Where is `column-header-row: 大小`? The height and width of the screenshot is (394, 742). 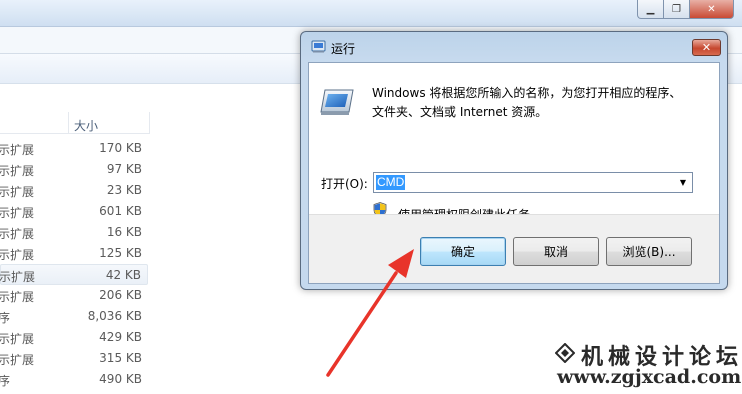
column-header-row: 大小 is located at coordinates (75, 123).